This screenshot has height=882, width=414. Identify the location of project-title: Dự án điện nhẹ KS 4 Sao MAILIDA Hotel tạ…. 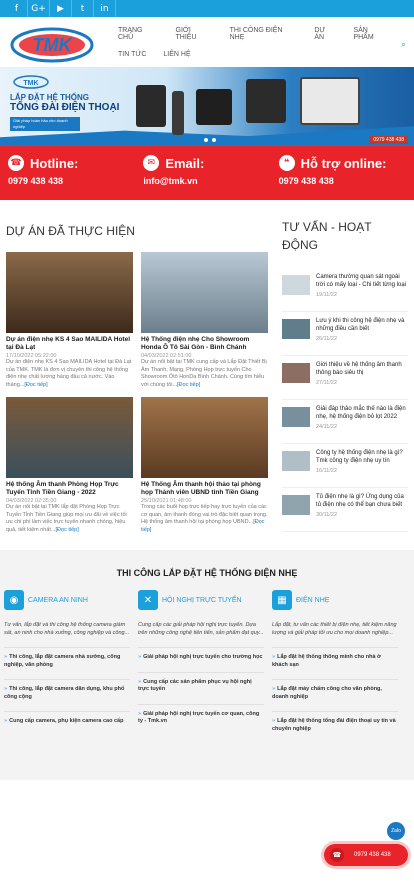
(69, 344).